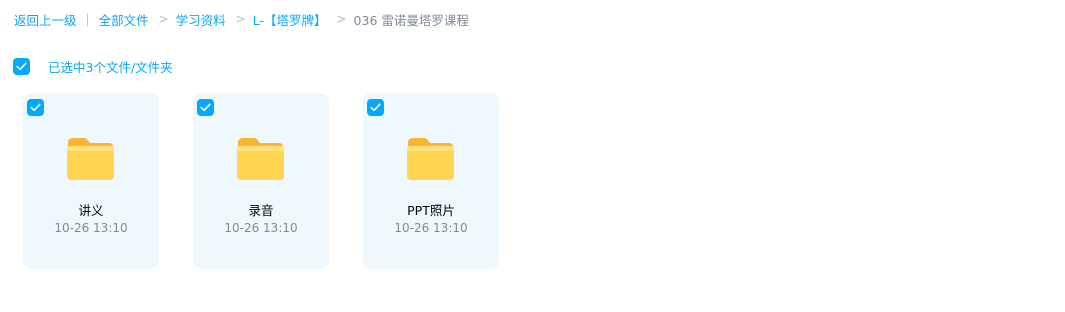 This screenshot has height=312, width=1065. What do you see at coordinates (91, 210) in the screenshot?
I see `folder-name: 讲义` at bounding box center [91, 210].